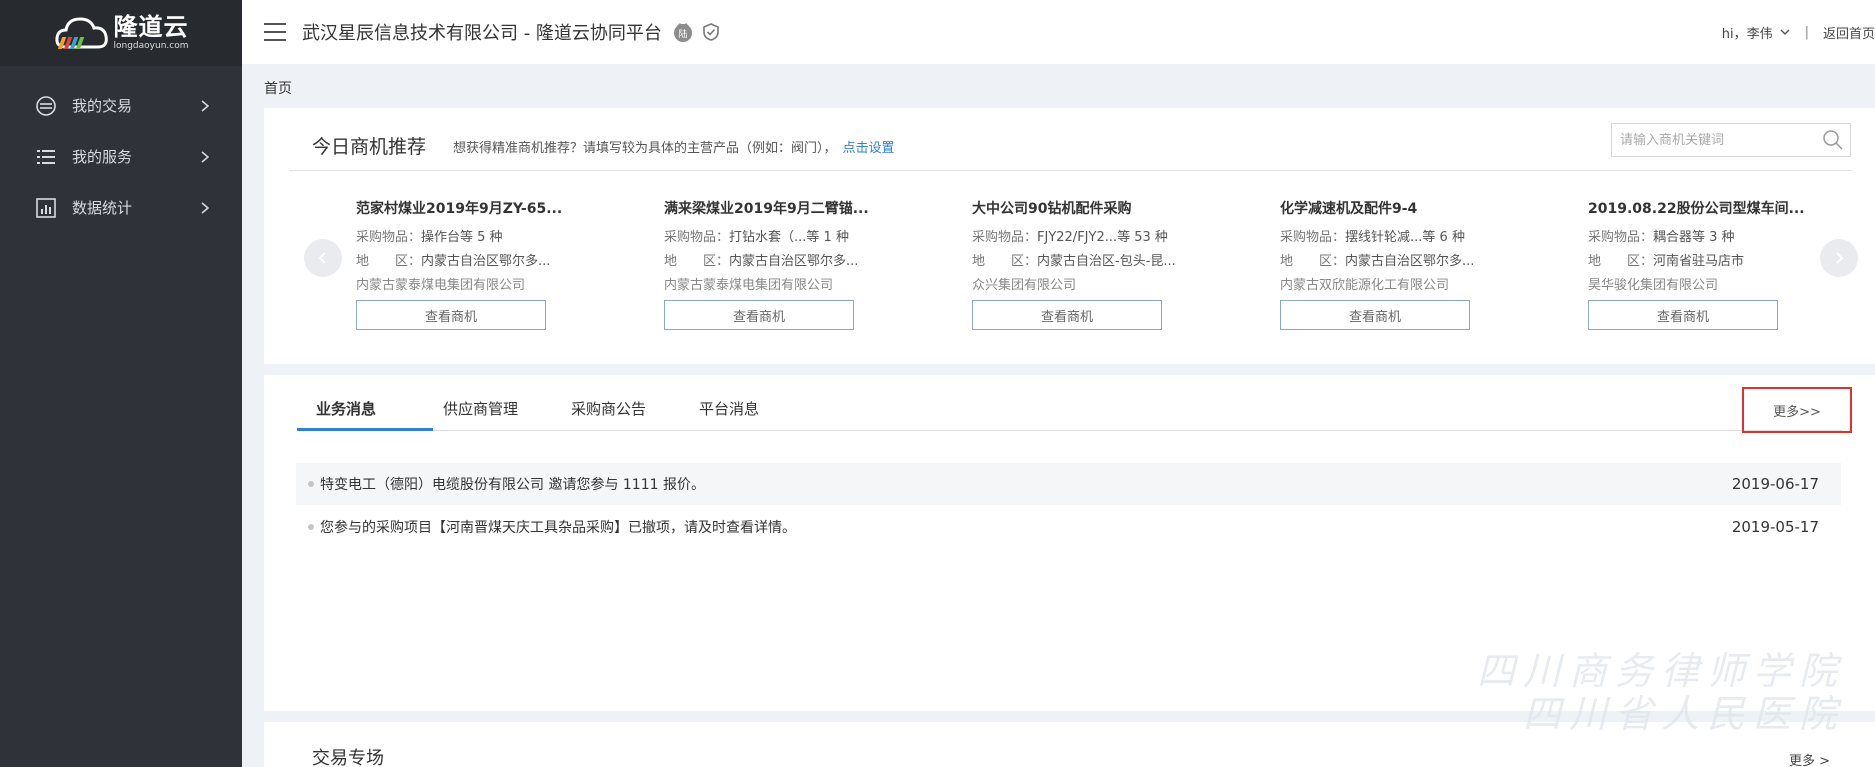 This screenshot has height=767, width=1875. I want to click on trade-icon, so click(46, 106).